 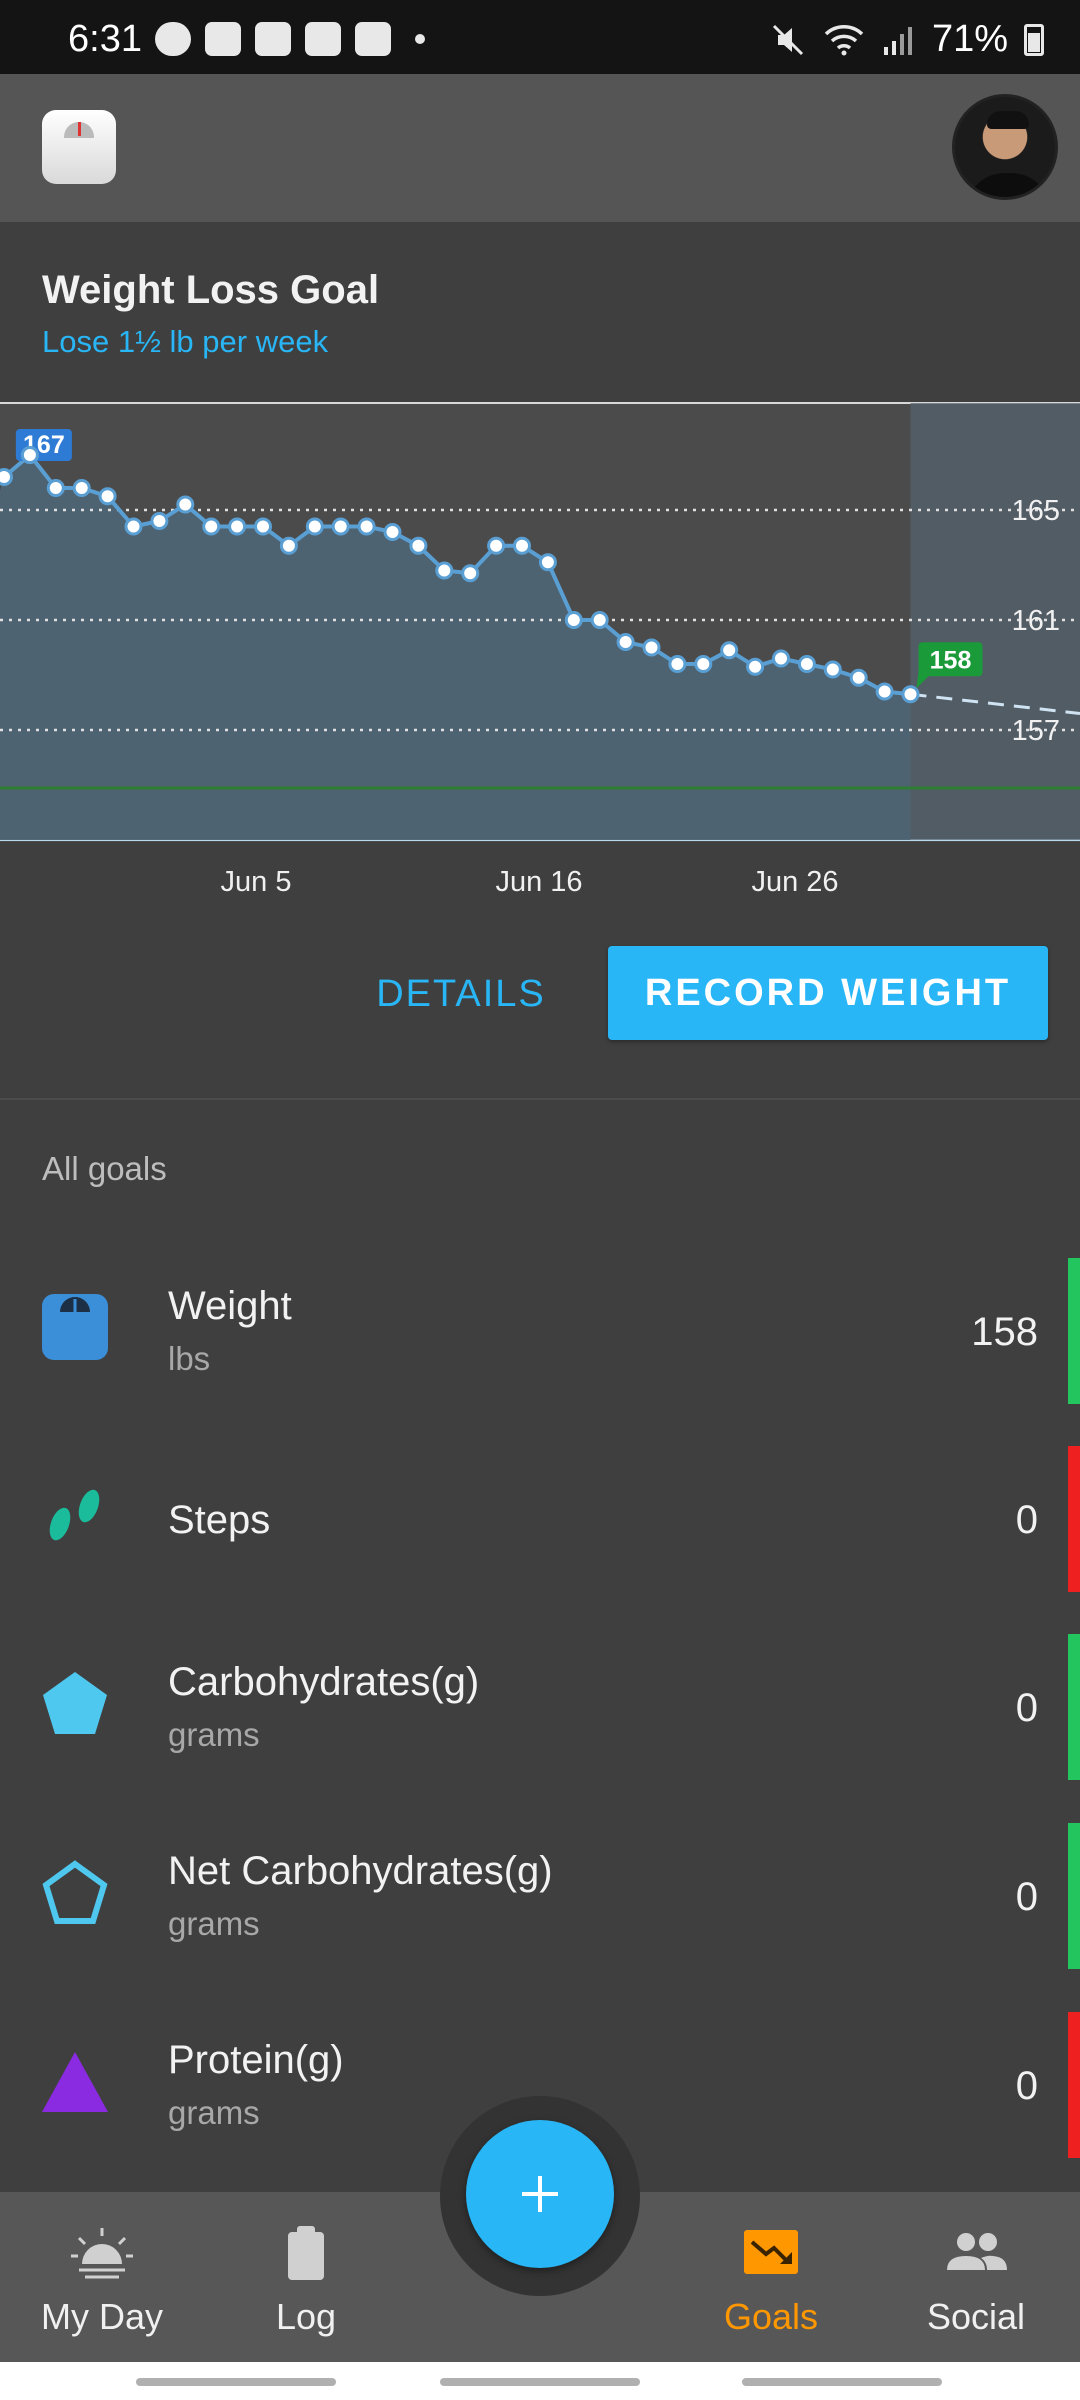 I want to click on record-weight-button: RECORD WEIGHT, so click(x=828, y=993).